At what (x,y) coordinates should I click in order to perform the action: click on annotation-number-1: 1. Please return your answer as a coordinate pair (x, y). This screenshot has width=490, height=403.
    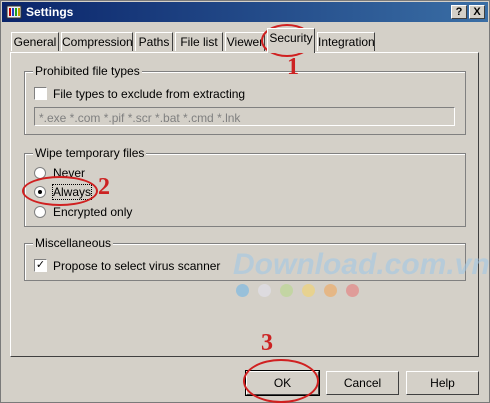
    Looking at the image, I should click on (293, 67).